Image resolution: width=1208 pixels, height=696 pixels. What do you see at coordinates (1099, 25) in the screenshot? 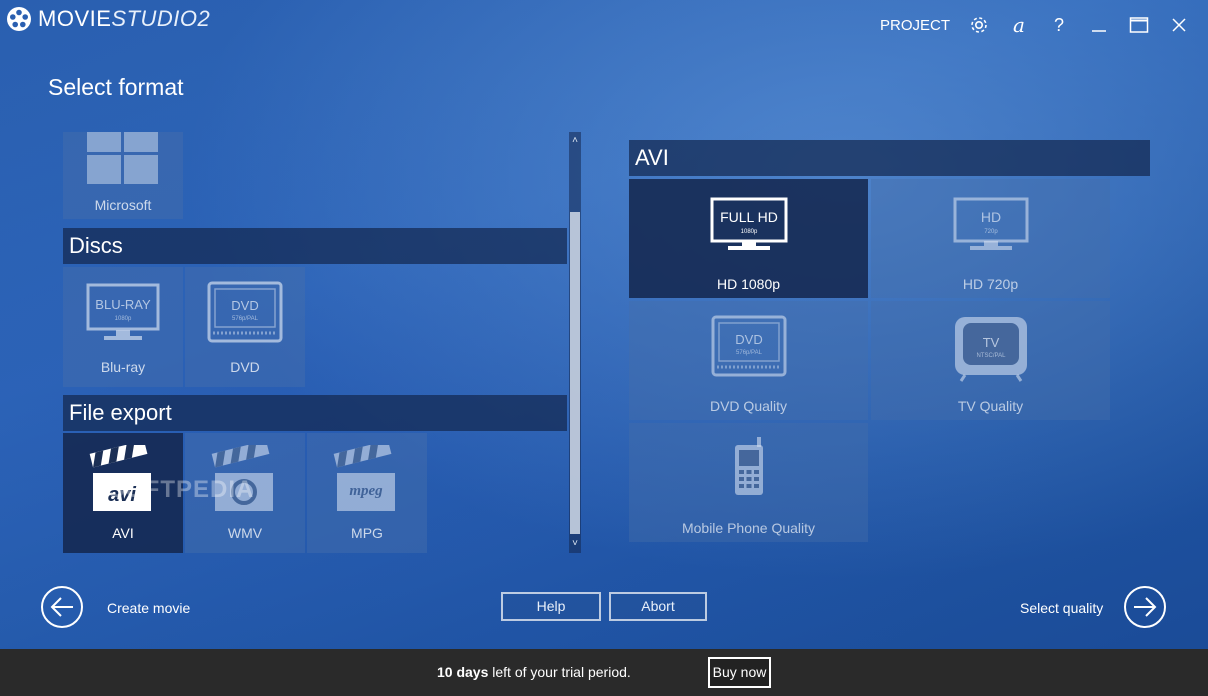
I see `minimize-icon` at bounding box center [1099, 25].